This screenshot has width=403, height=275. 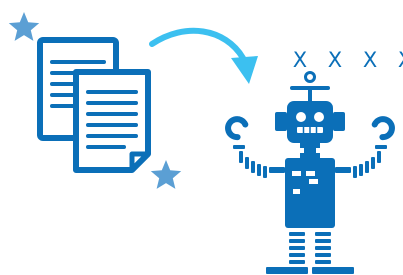 What do you see at coordinates (383, 128) in the screenshot?
I see `robot-right-claw` at bounding box center [383, 128].